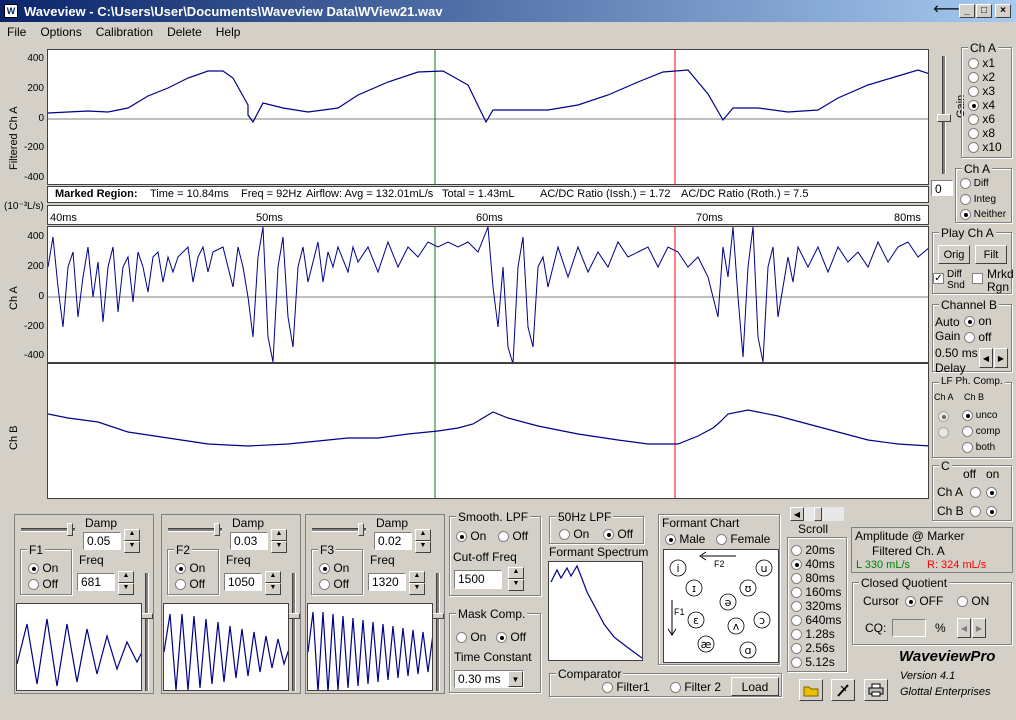 The width and height of the screenshot is (1016, 720). What do you see at coordinates (991, 254) in the screenshot?
I see `play-filt-button: Filt` at bounding box center [991, 254].